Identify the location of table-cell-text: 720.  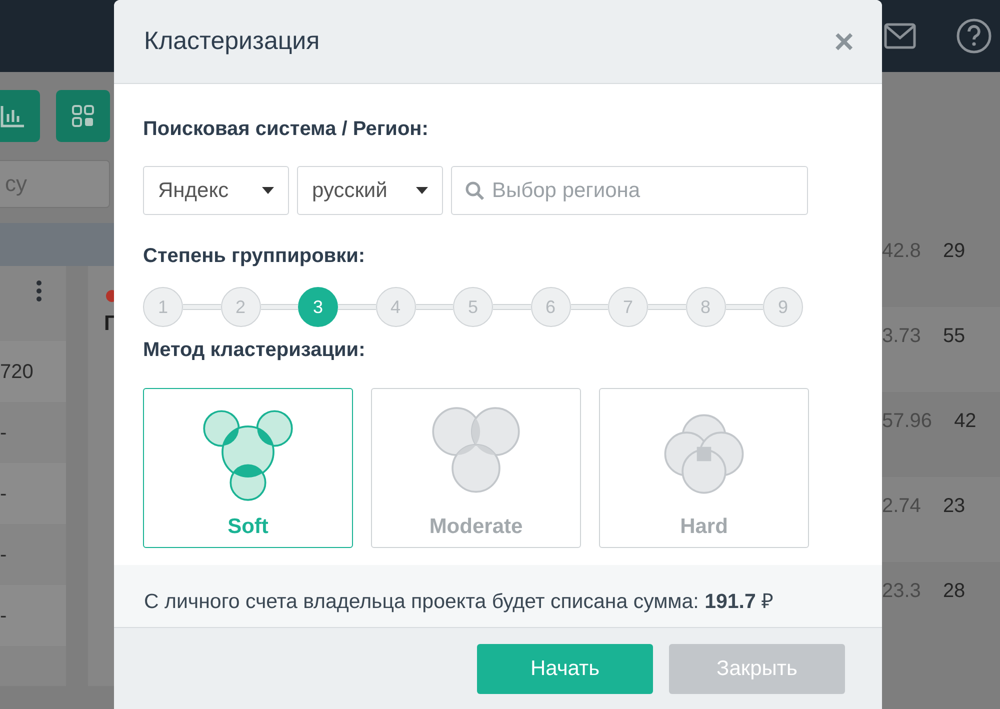
(17, 372).